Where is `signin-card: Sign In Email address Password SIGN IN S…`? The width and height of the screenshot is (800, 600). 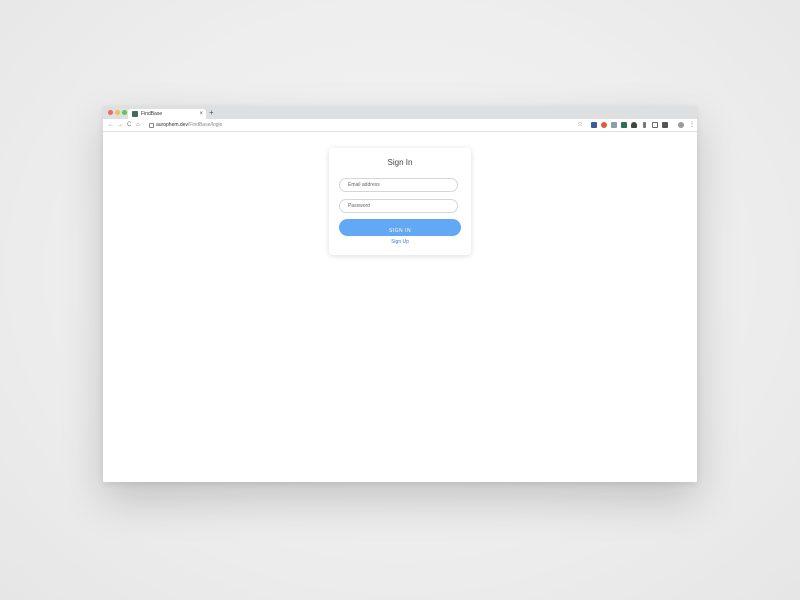 signin-card: Sign In Email address Password SIGN IN S… is located at coordinates (400, 201).